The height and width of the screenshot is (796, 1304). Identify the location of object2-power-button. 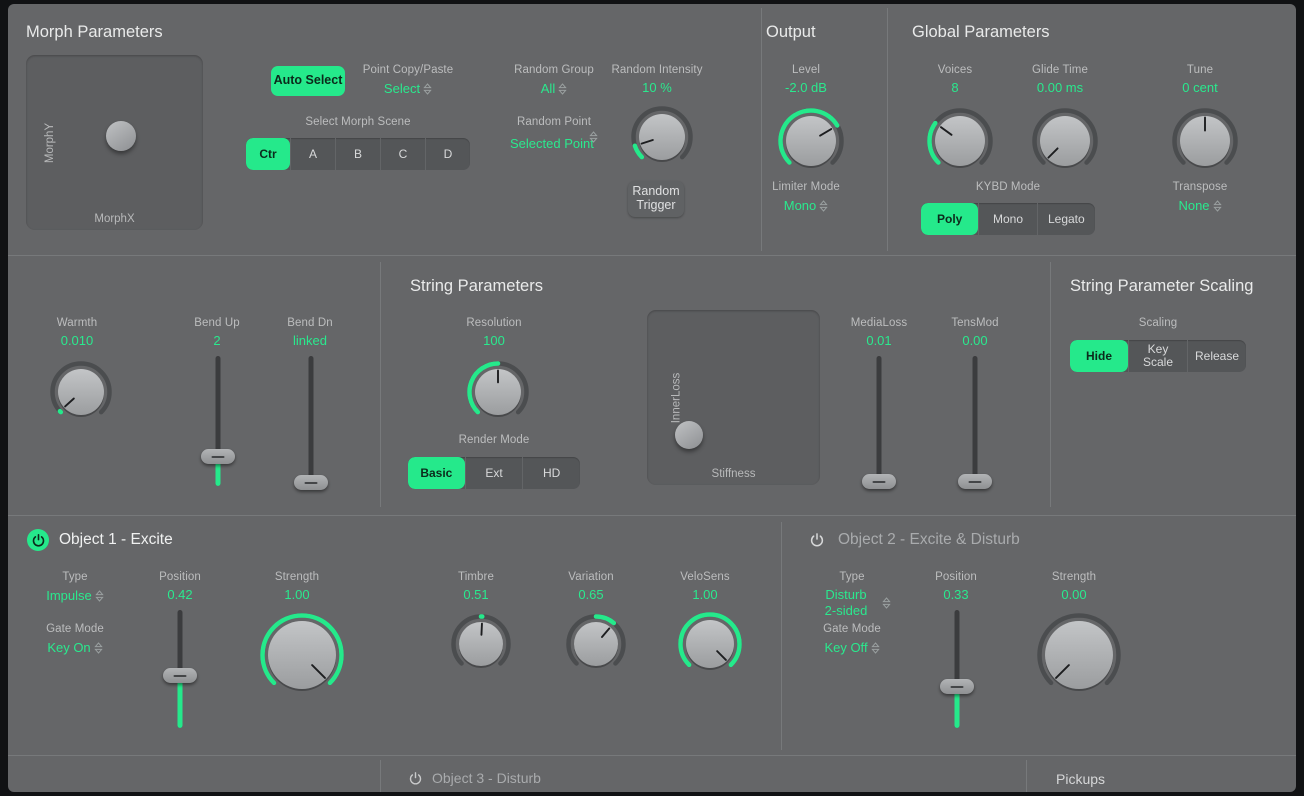
(817, 540).